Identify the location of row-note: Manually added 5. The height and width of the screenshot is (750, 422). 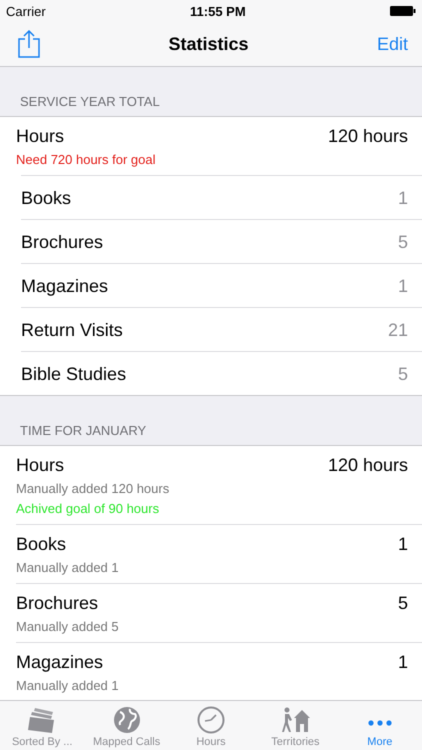
(68, 626).